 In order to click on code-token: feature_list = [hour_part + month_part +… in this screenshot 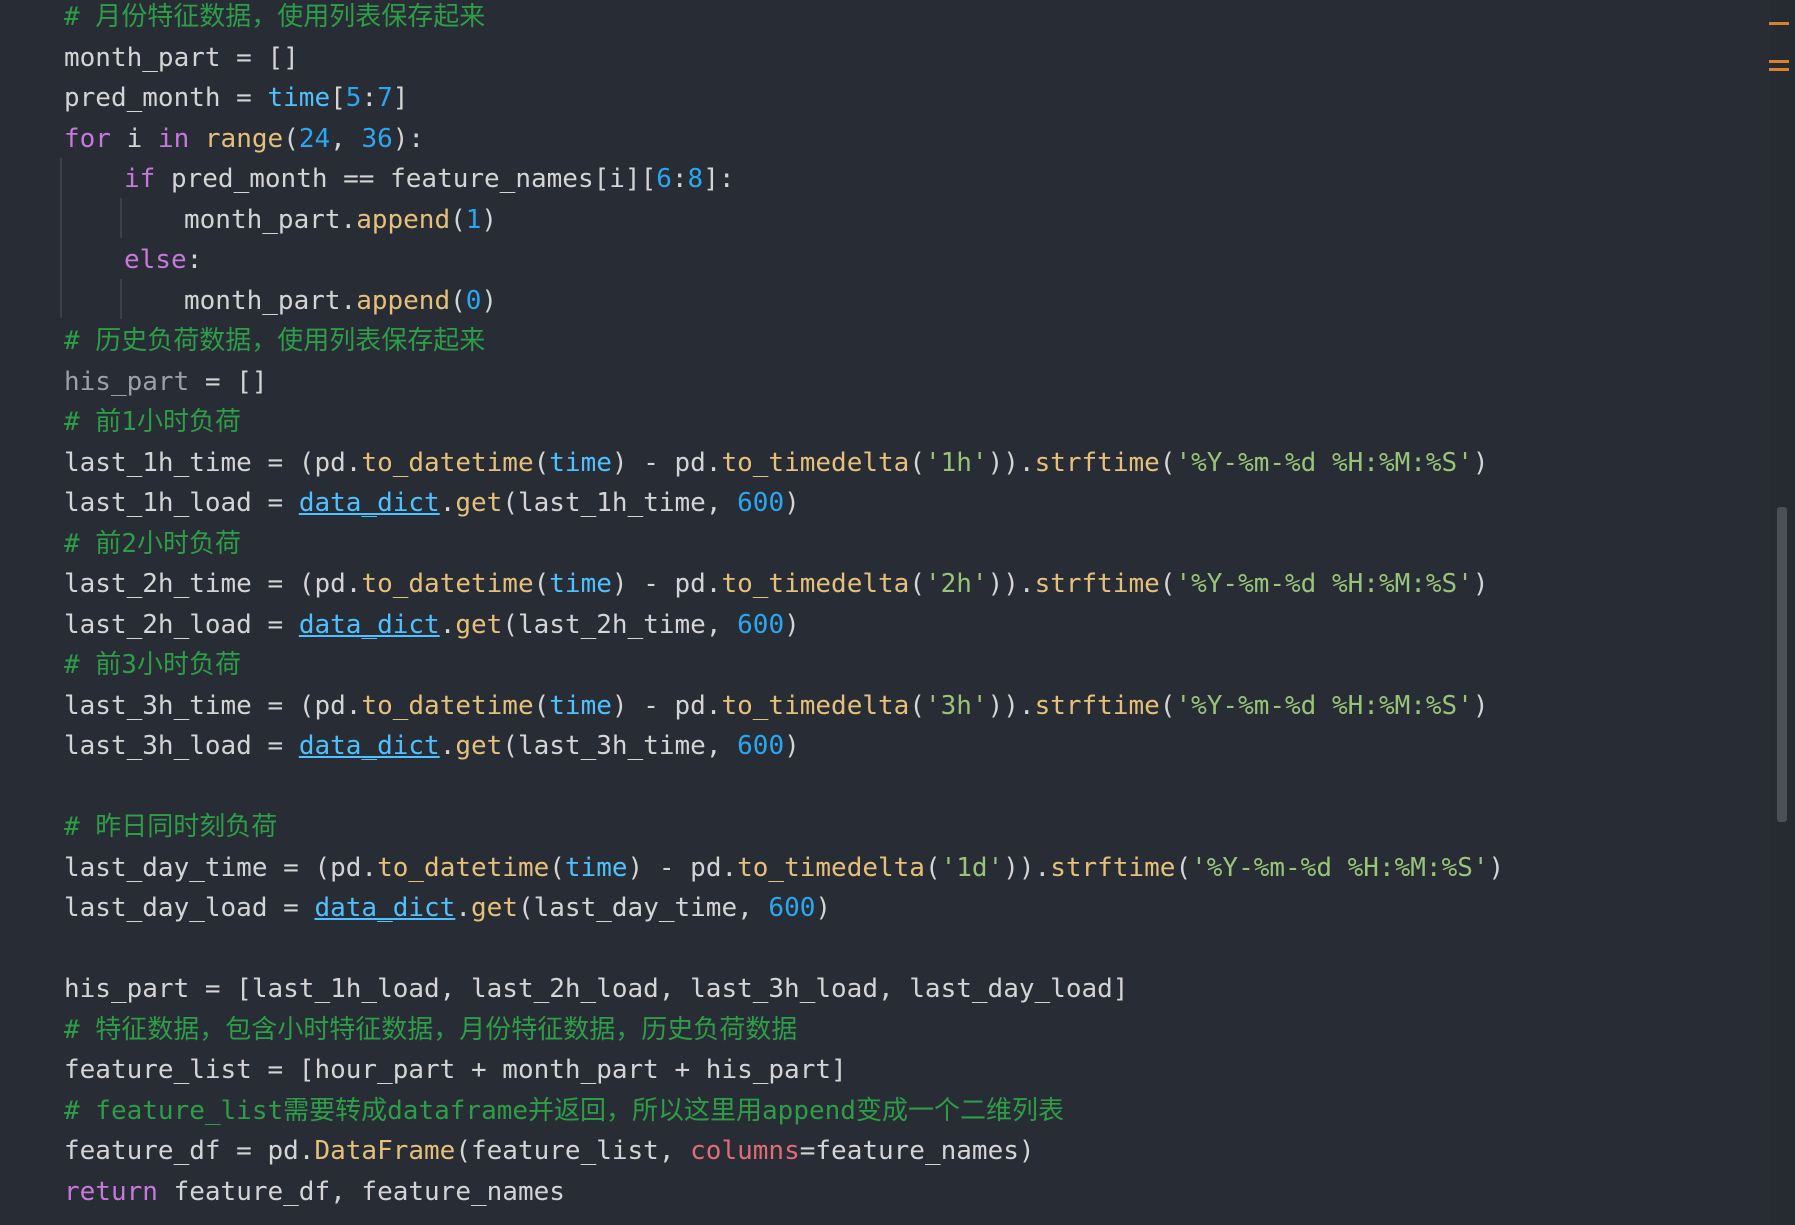, I will do `click(455, 1070)`.